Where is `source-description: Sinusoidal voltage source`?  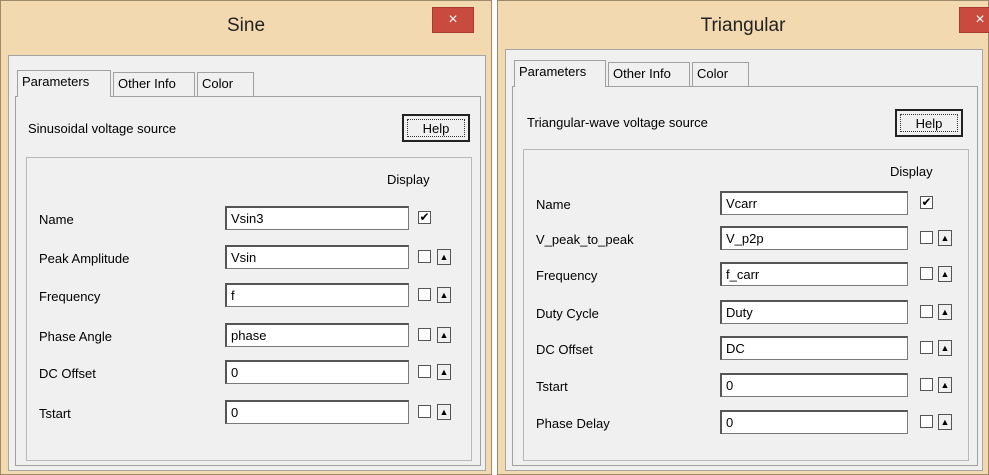
source-description: Sinusoidal voltage source is located at coordinates (102, 128).